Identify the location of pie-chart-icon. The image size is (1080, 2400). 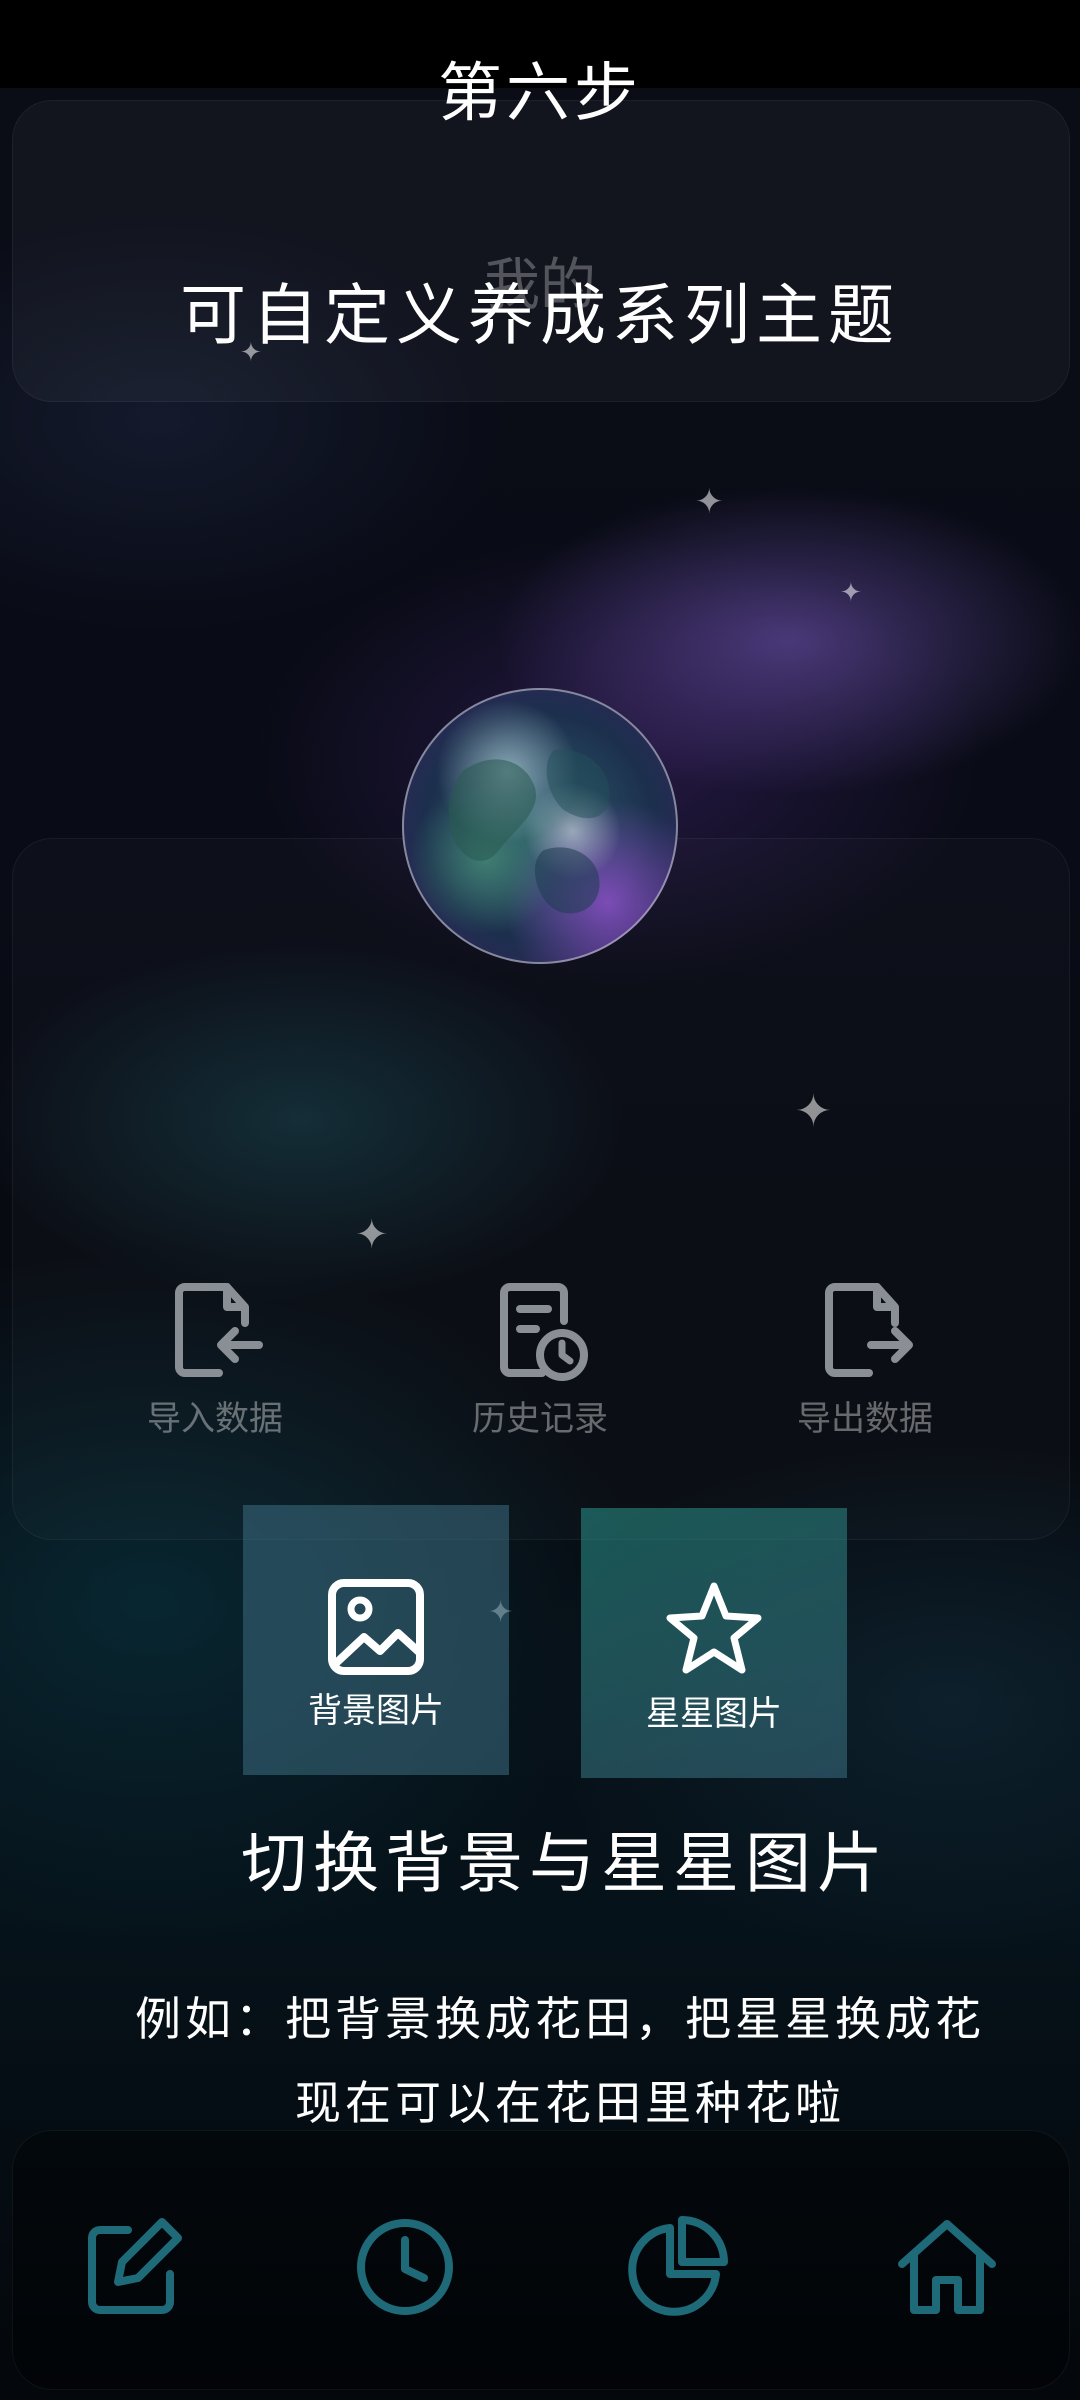
(677, 2267).